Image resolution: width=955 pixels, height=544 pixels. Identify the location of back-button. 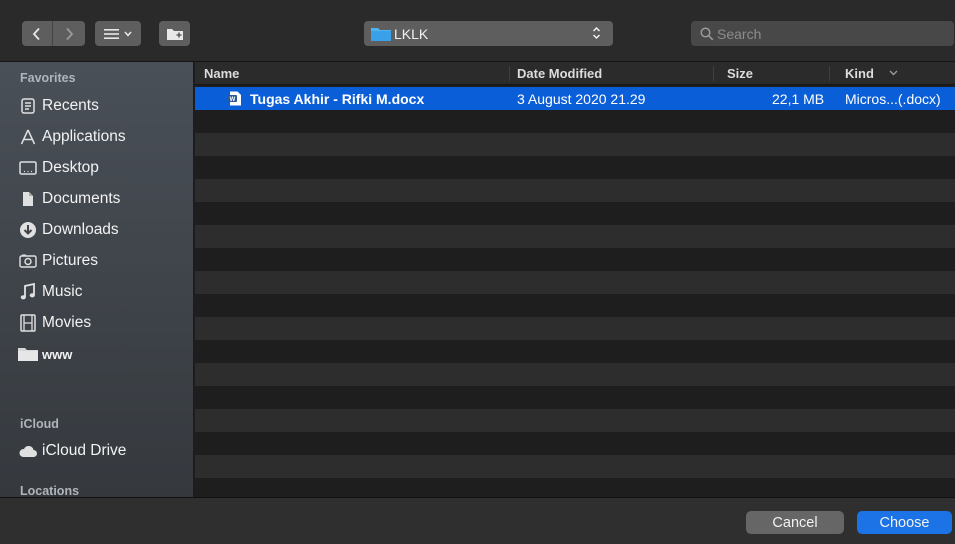
(37, 33).